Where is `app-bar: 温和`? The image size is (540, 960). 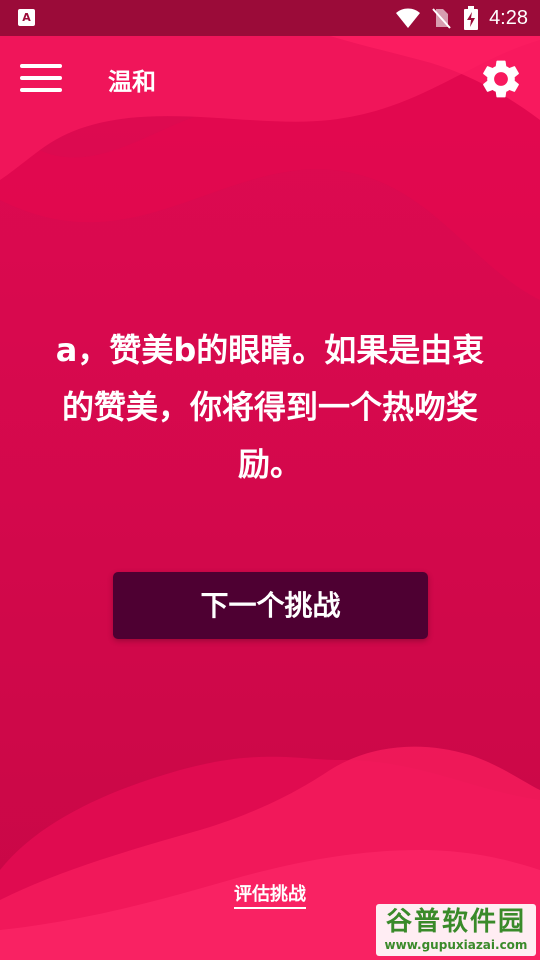
app-bar: 温和 is located at coordinates (270, 78).